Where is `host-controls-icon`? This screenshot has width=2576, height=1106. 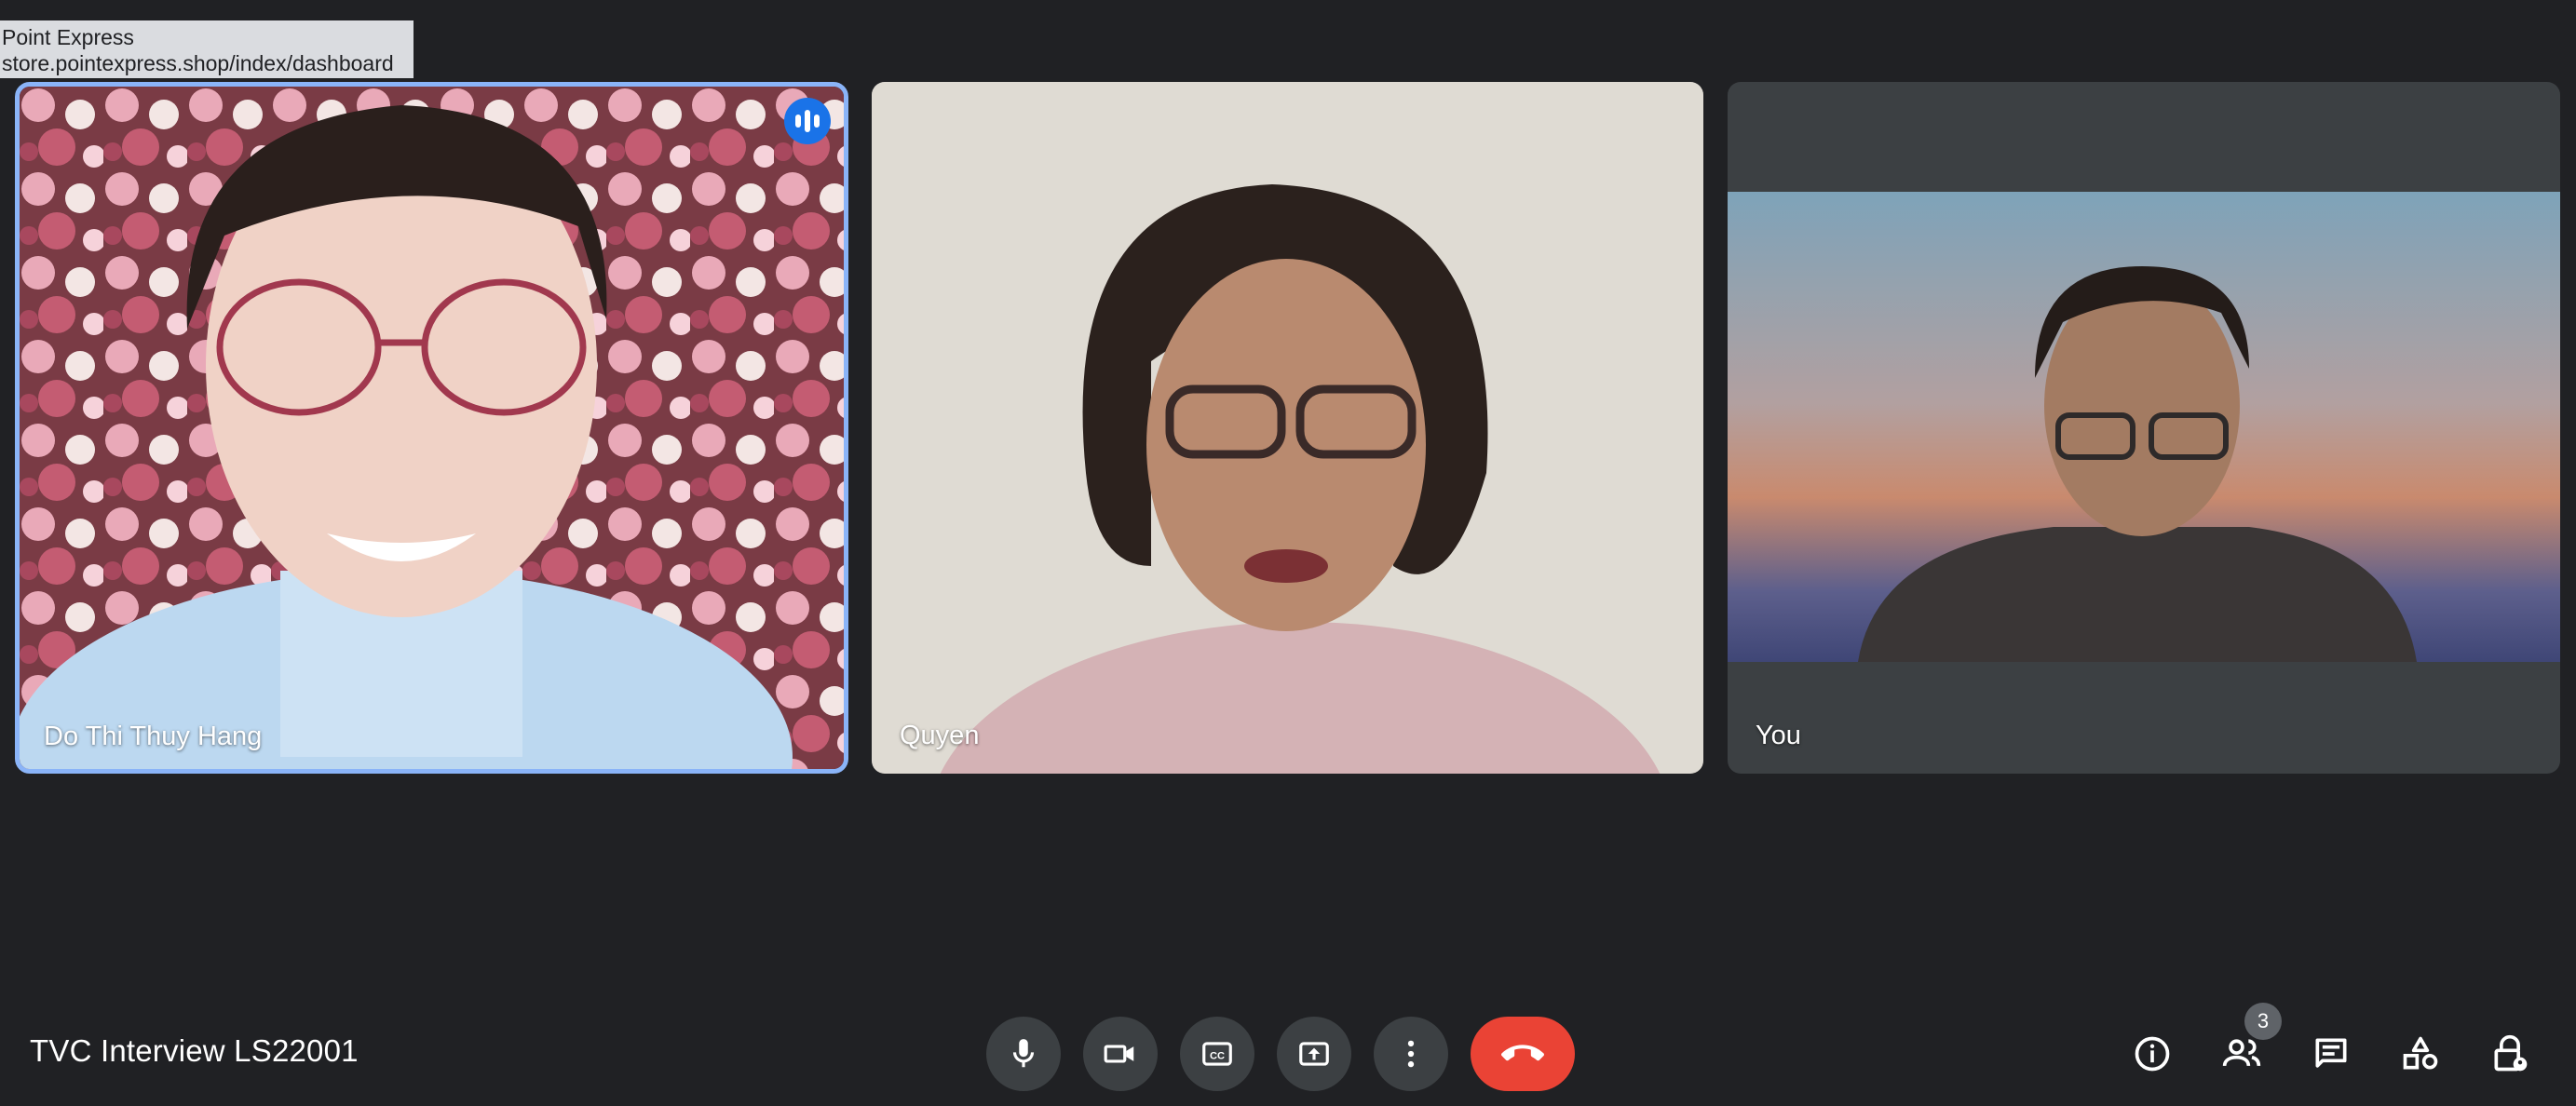 host-controls-icon is located at coordinates (2511, 1053).